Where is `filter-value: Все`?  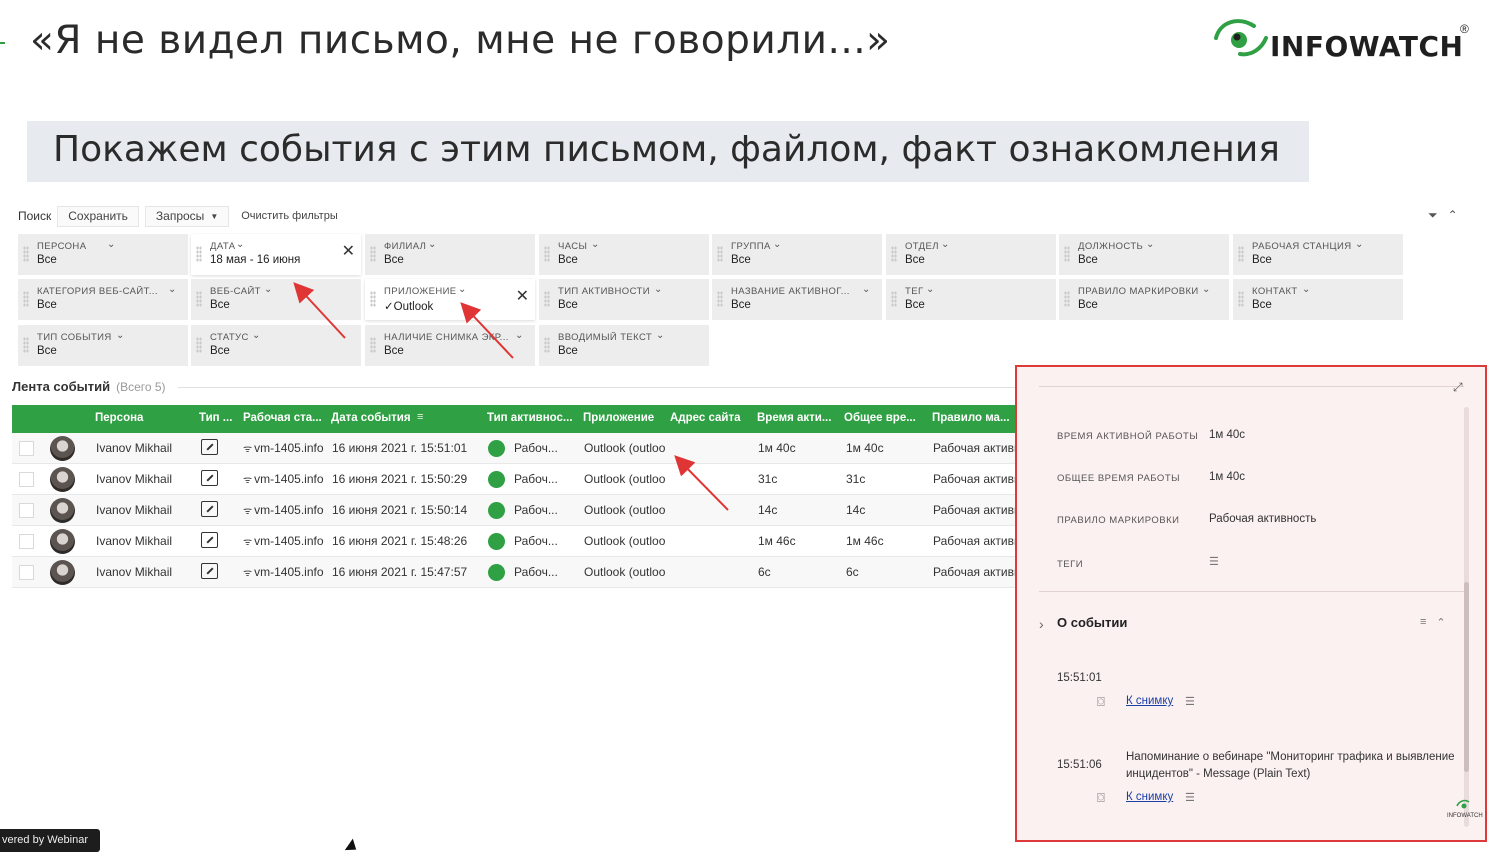
filter-value: Все is located at coordinates (47, 305).